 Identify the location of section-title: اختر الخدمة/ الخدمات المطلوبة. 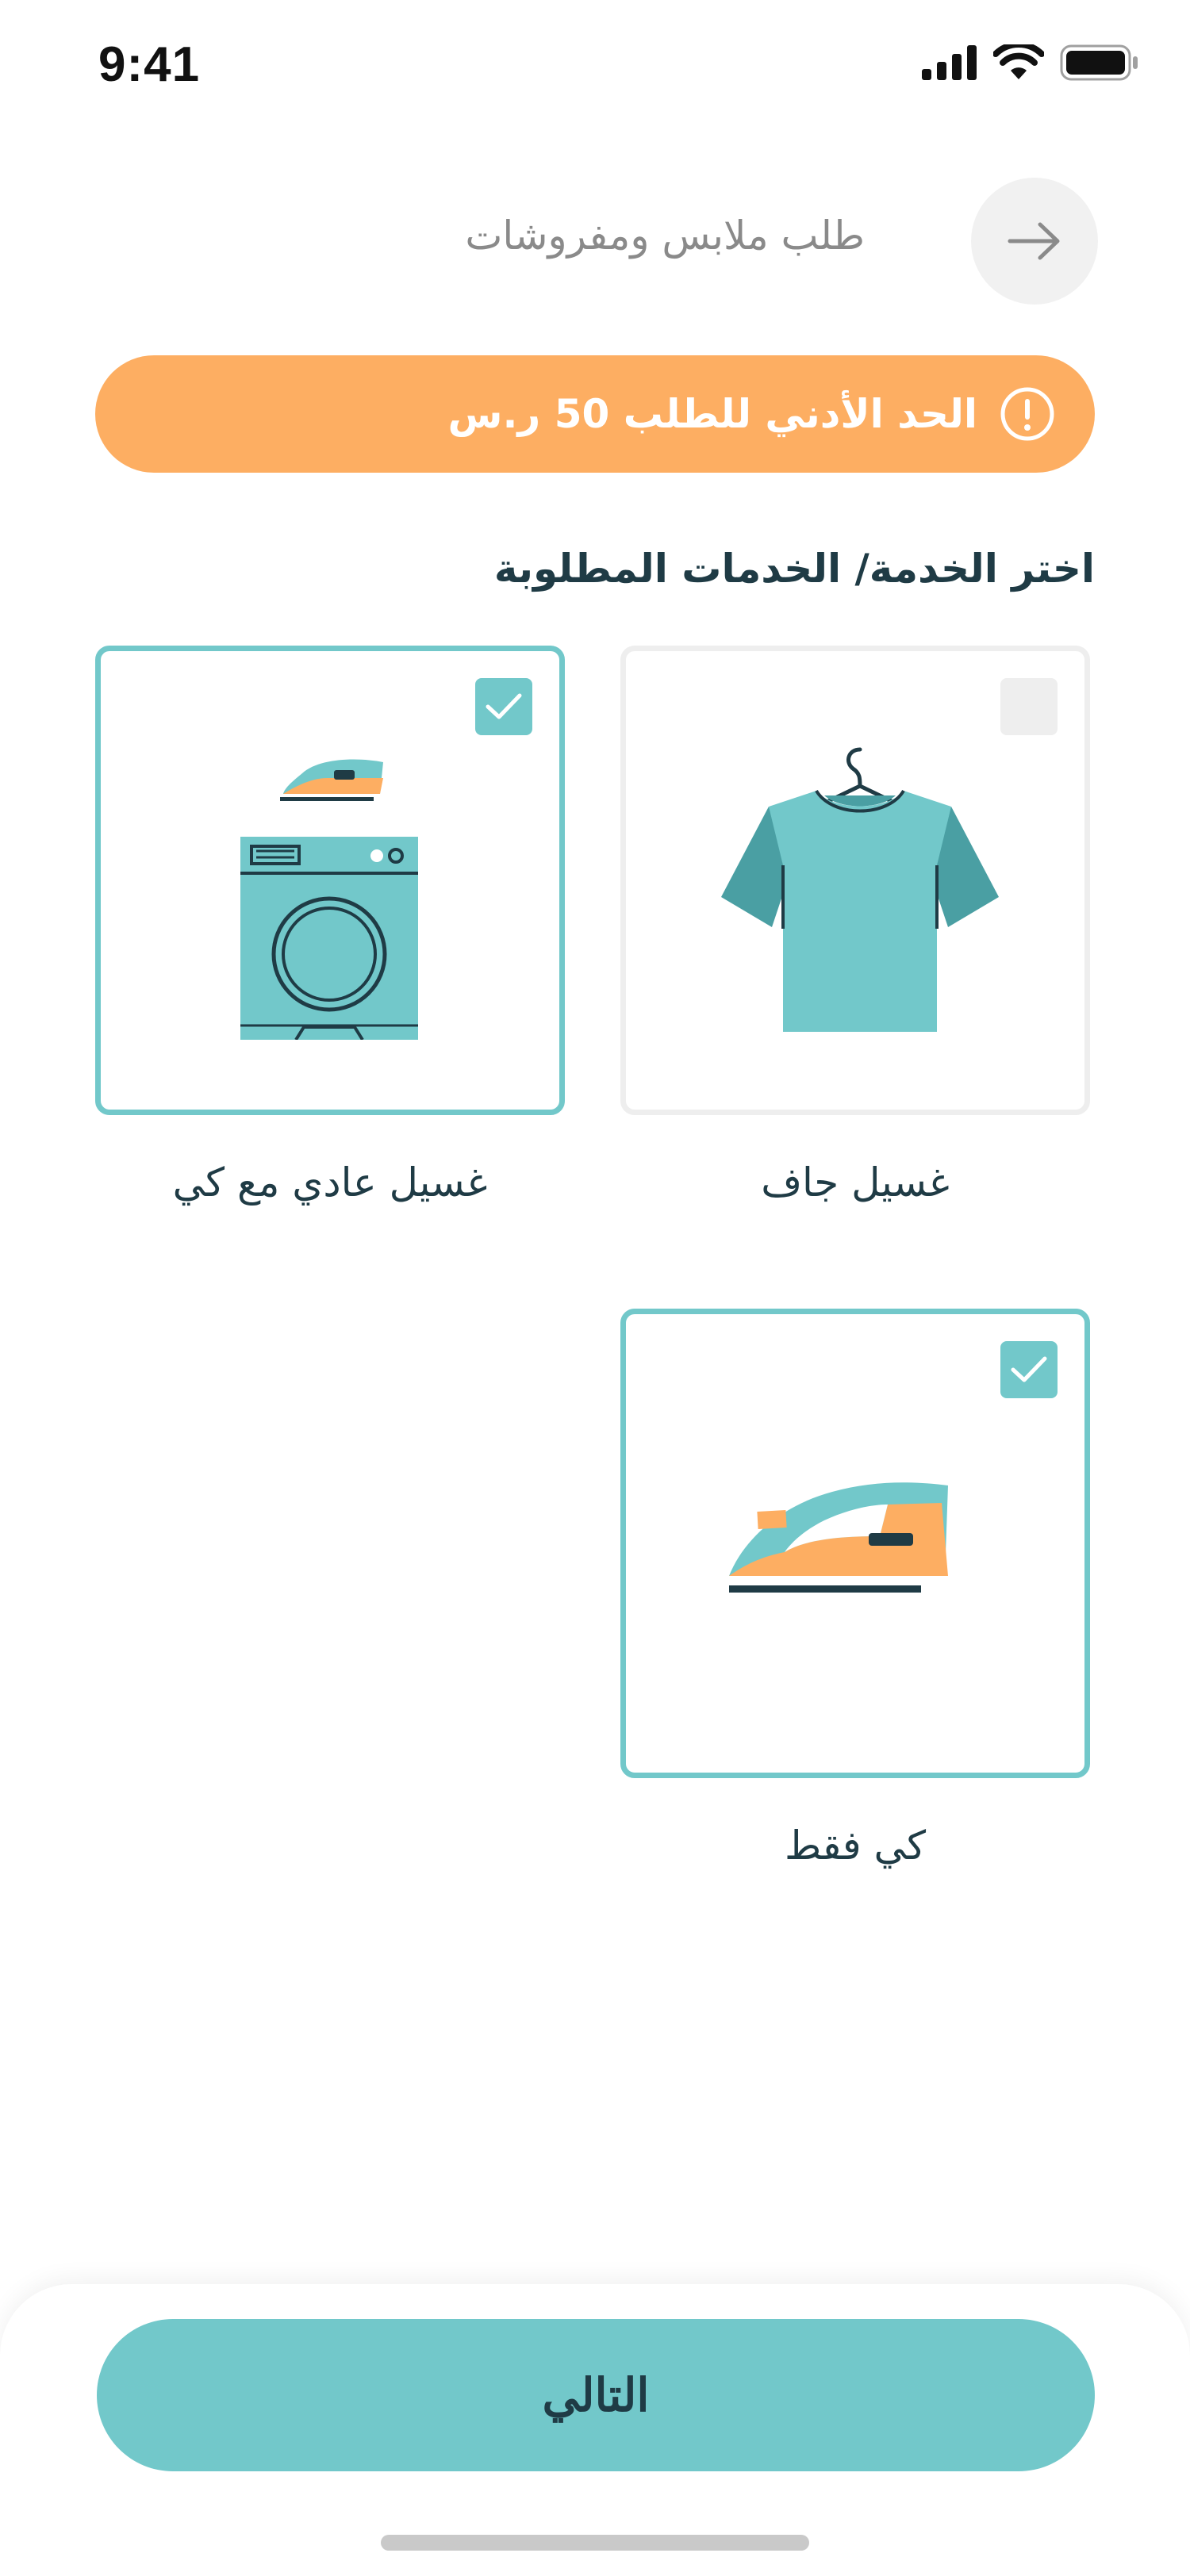
(794, 569).